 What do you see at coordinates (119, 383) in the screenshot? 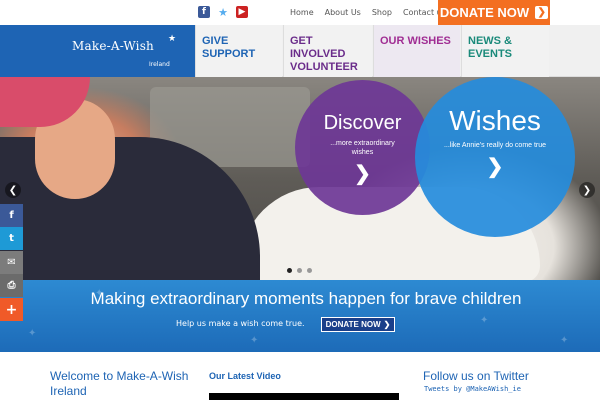
I see `welcome-heading: Welcome to Make-A-Wish Ireland` at bounding box center [119, 383].